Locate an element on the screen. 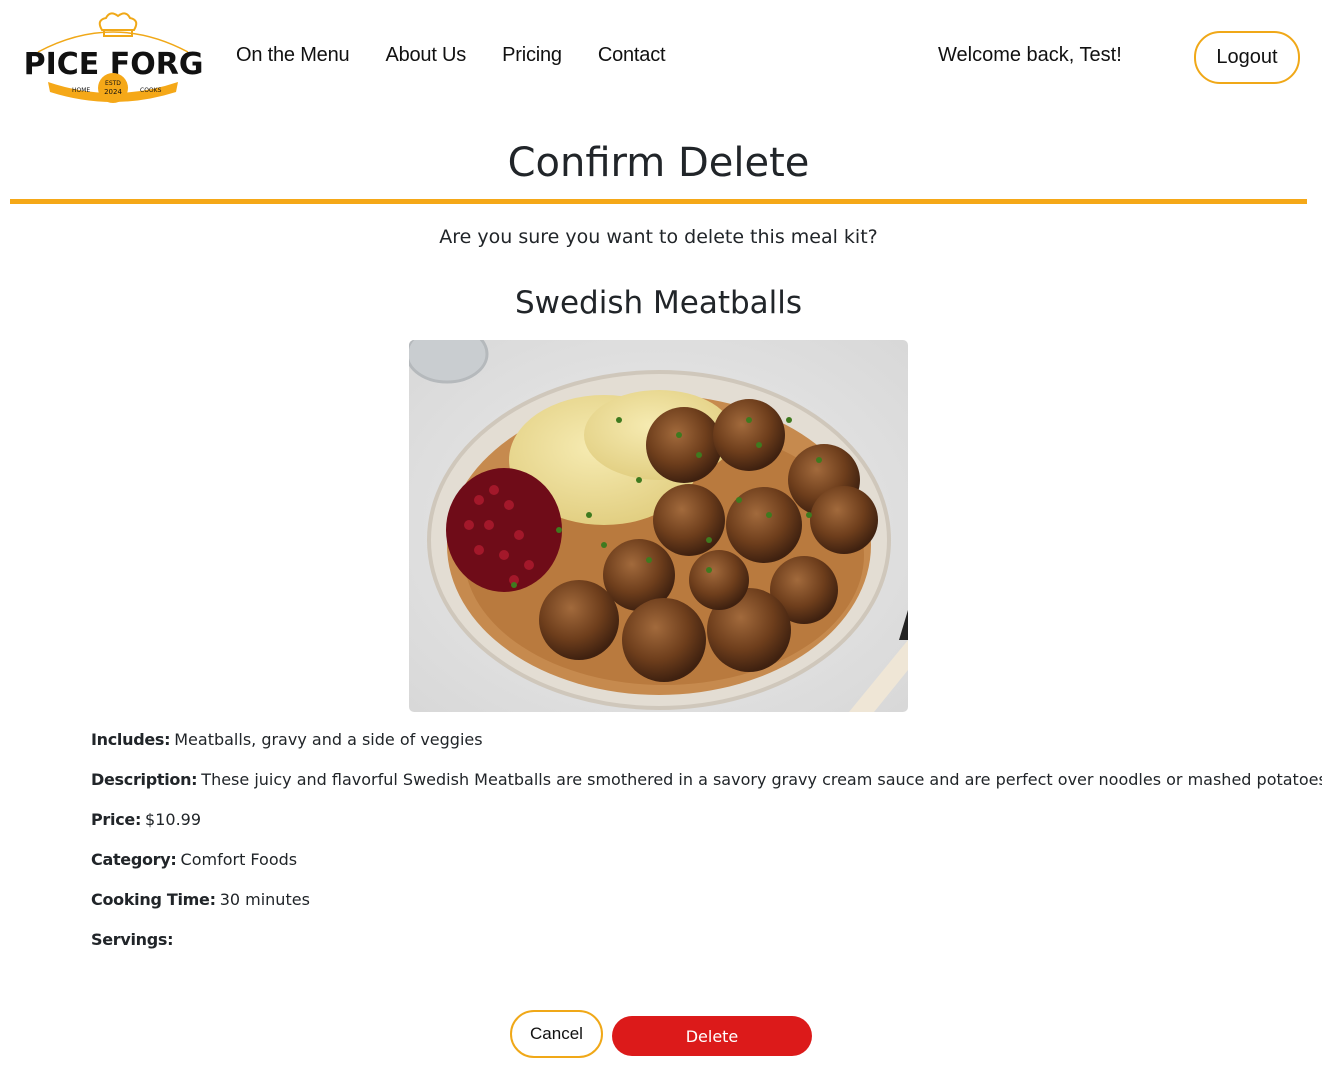  welcome-message: Welcome back, Test! is located at coordinates (1030, 55).